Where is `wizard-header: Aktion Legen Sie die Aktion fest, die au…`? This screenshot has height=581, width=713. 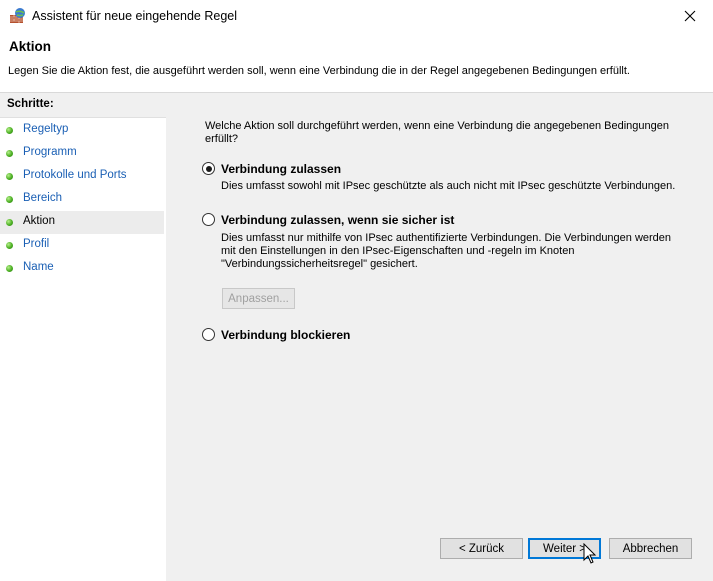 wizard-header: Aktion Legen Sie die Aktion fest, die au… is located at coordinates (356, 62).